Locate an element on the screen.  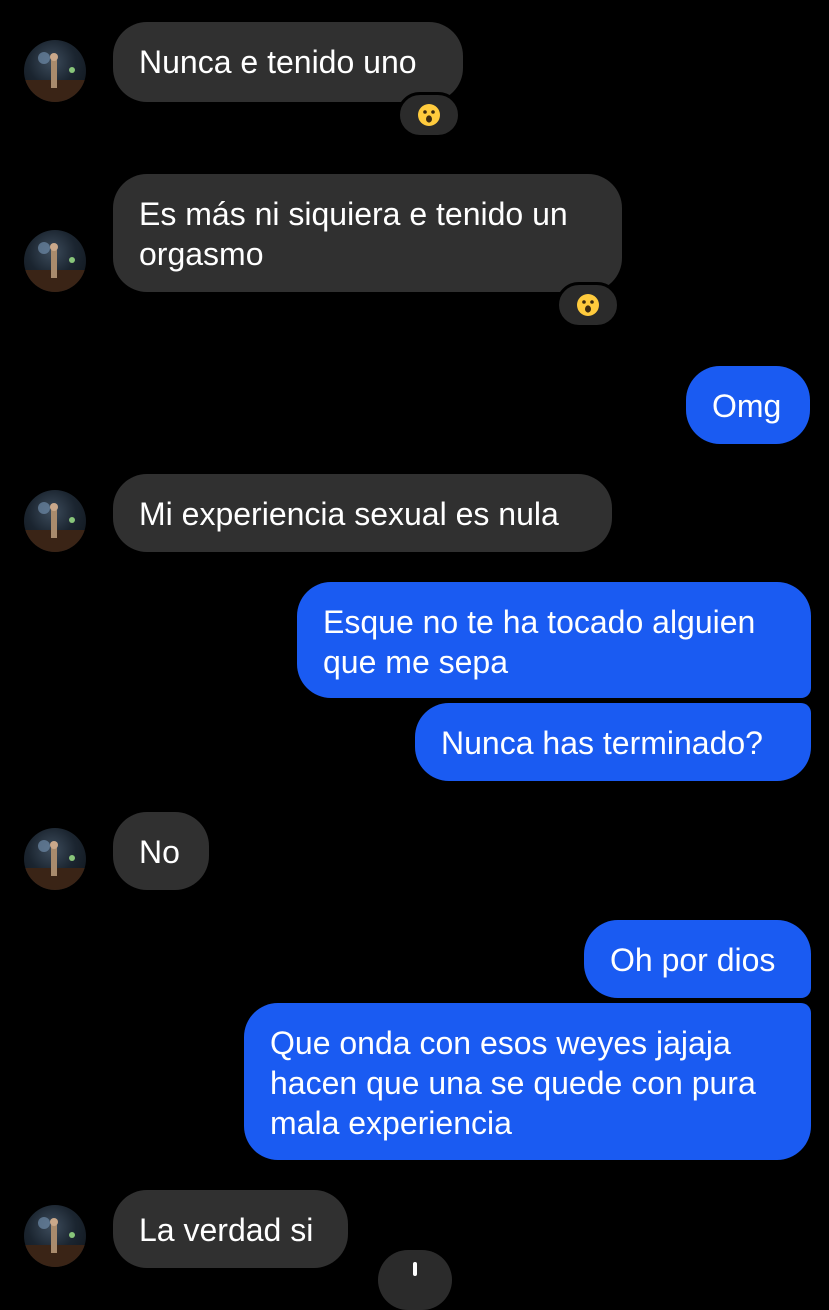
outgoing-message: Oh por dios is located at coordinates (697, 959).